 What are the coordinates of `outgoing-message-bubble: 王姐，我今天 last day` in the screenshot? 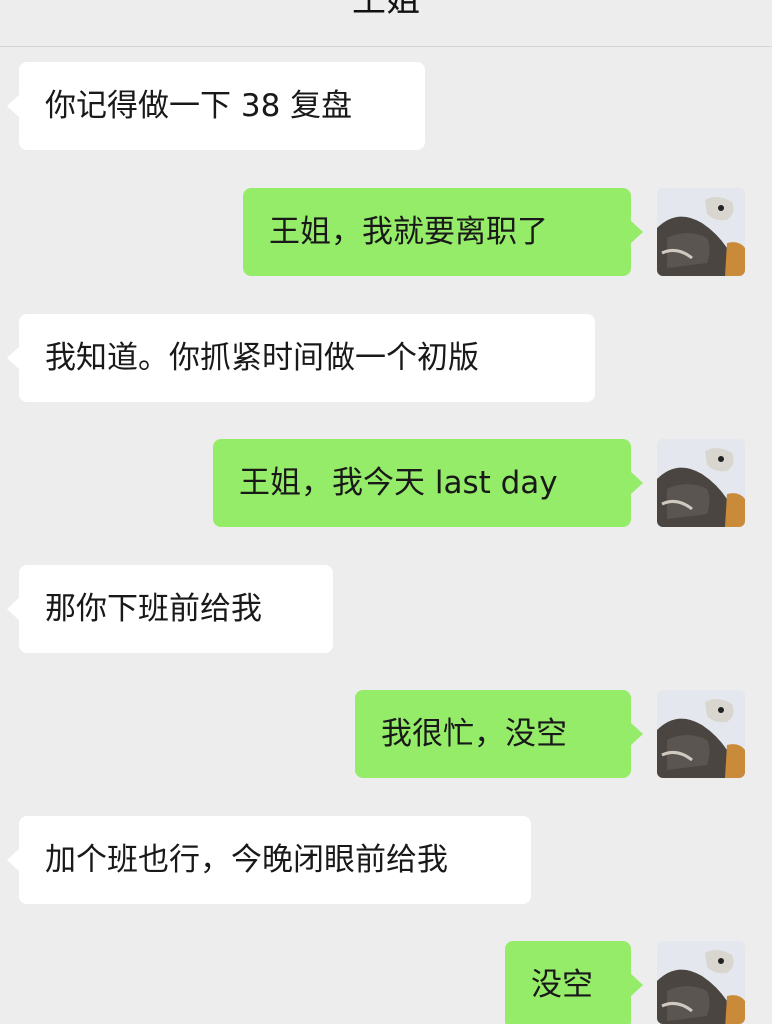 It's located at (428, 483).